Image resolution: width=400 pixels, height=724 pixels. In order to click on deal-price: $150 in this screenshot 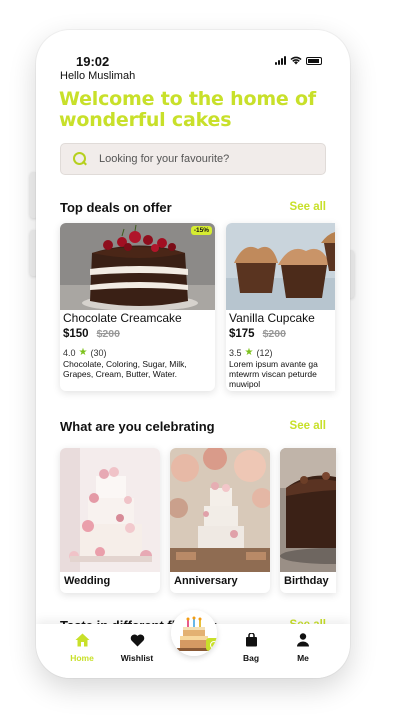, I will do `click(76, 334)`.